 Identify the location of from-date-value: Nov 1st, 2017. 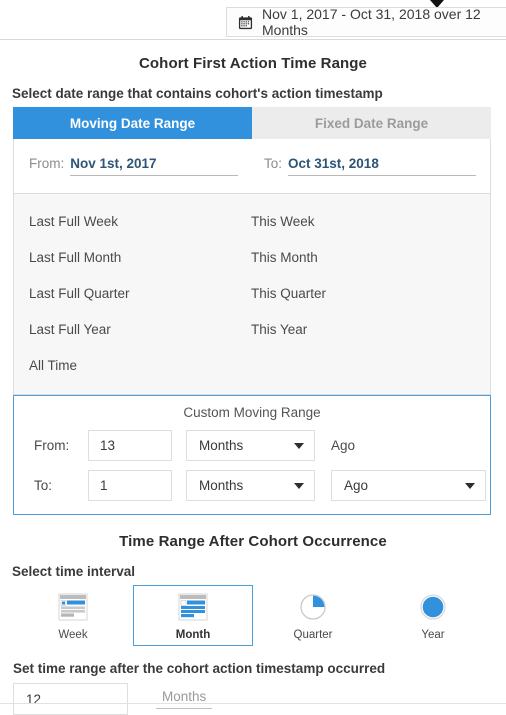
(154, 166).